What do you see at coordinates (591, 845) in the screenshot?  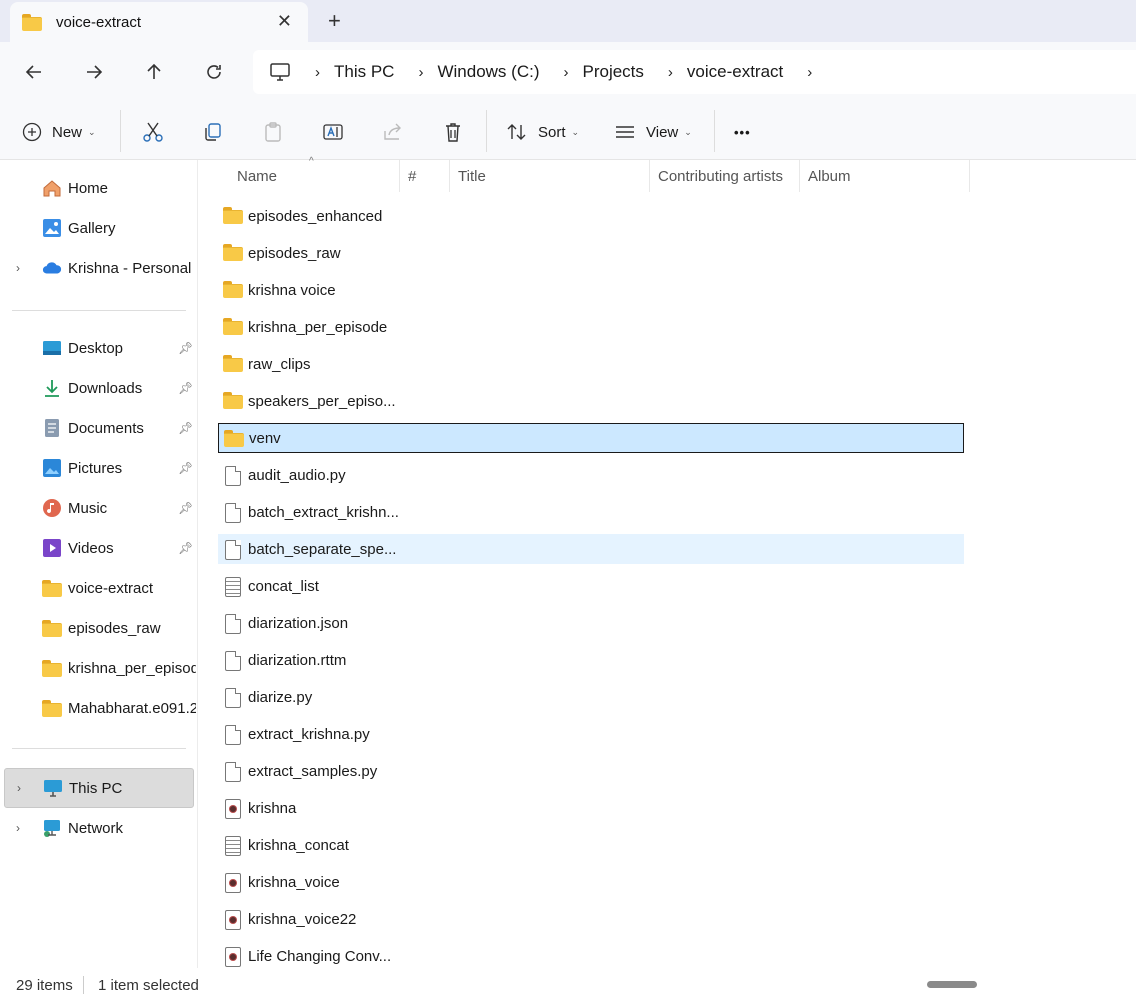 I see `file-row: krishna_concat` at bounding box center [591, 845].